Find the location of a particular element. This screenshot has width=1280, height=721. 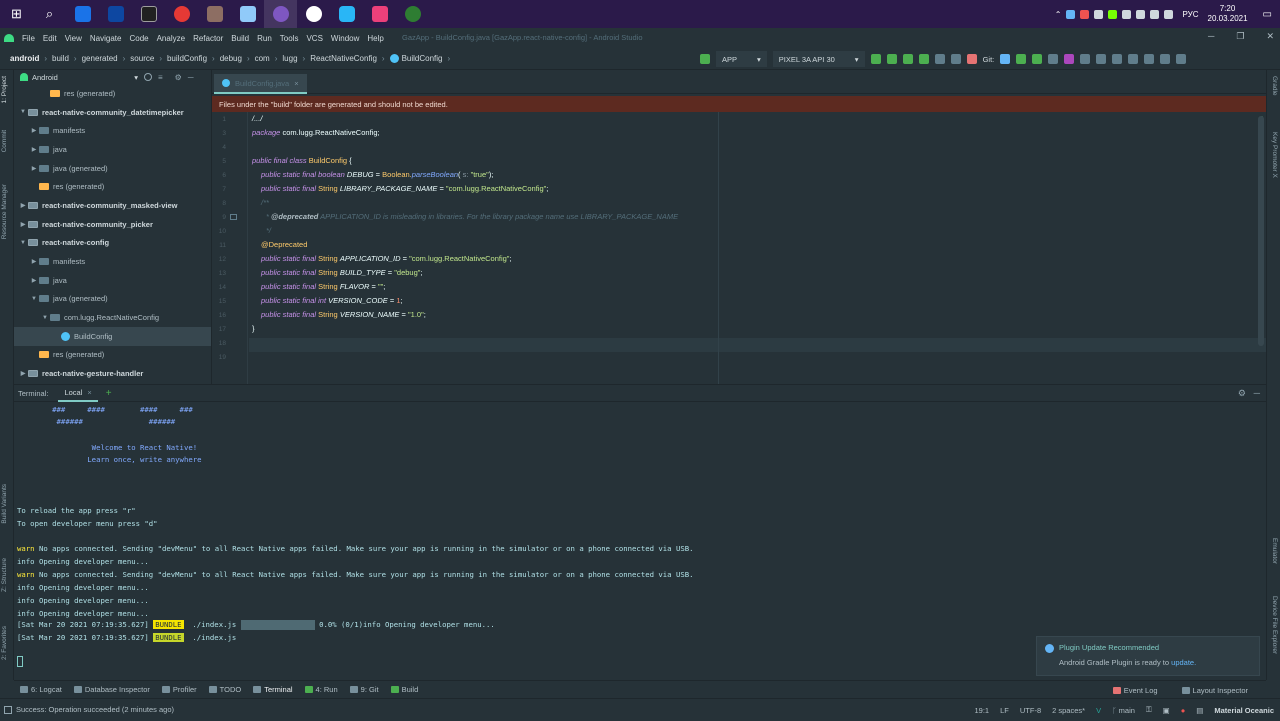

menu-refactor: Refactor is located at coordinates (208, 38).